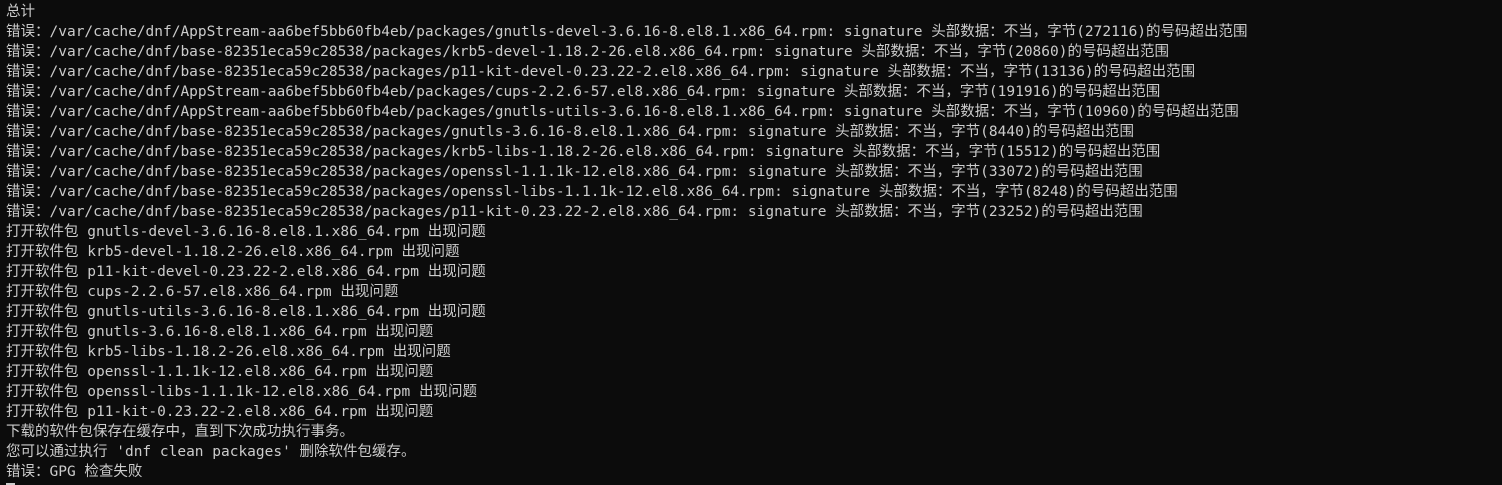 The height and width of the screenshot is (485, 1502). What do you see at coordinates (74, 472) in the screenshot?
I see `terminal-line: 错误：GPG 检查失败` at bounding box center [74, 472].